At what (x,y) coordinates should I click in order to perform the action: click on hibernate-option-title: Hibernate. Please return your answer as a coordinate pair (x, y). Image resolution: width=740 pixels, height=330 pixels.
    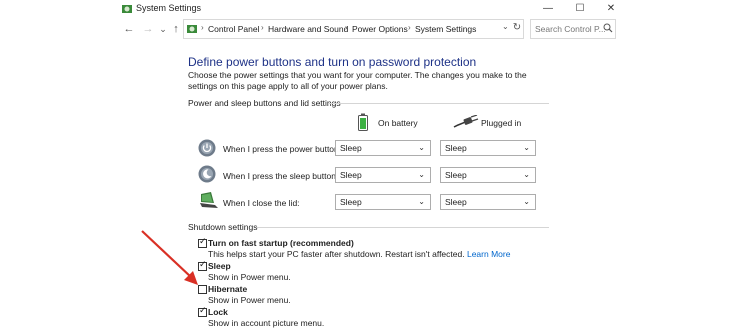
    Looking at the image, I should click on (228, 289).